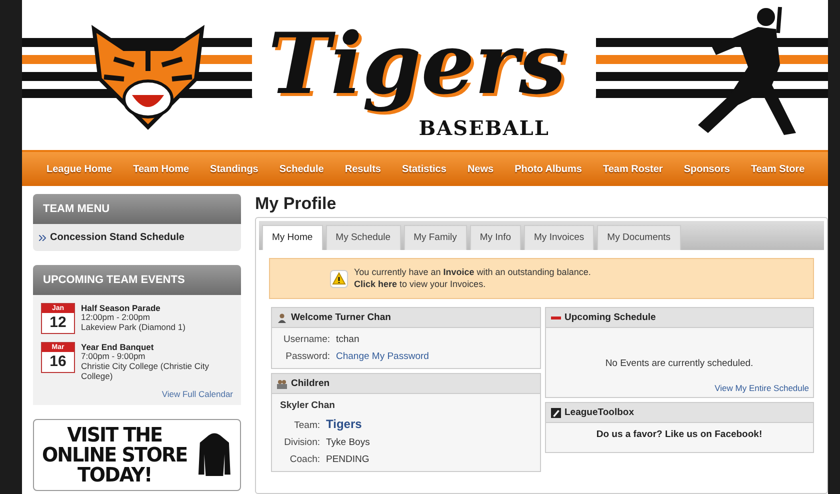 This screenshot has width=840, height=494. What do you see at coordinates (114, 435) in the screenshot?
I see `ad-text: VISIT THE` at bounding box center [114, 435].